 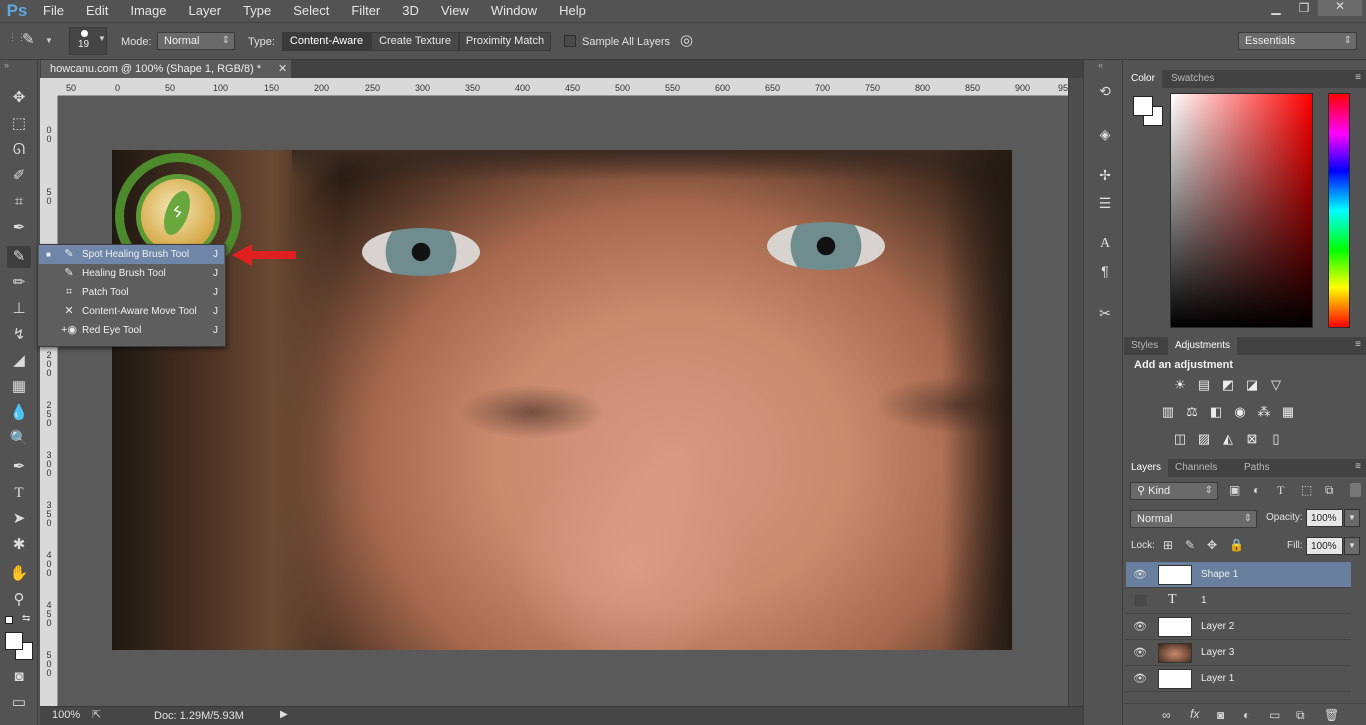 What do you see at coordinates (1144, 346) in the screenshot?
I see `tab-styles: Styles` at bounding box center [1144, 346].